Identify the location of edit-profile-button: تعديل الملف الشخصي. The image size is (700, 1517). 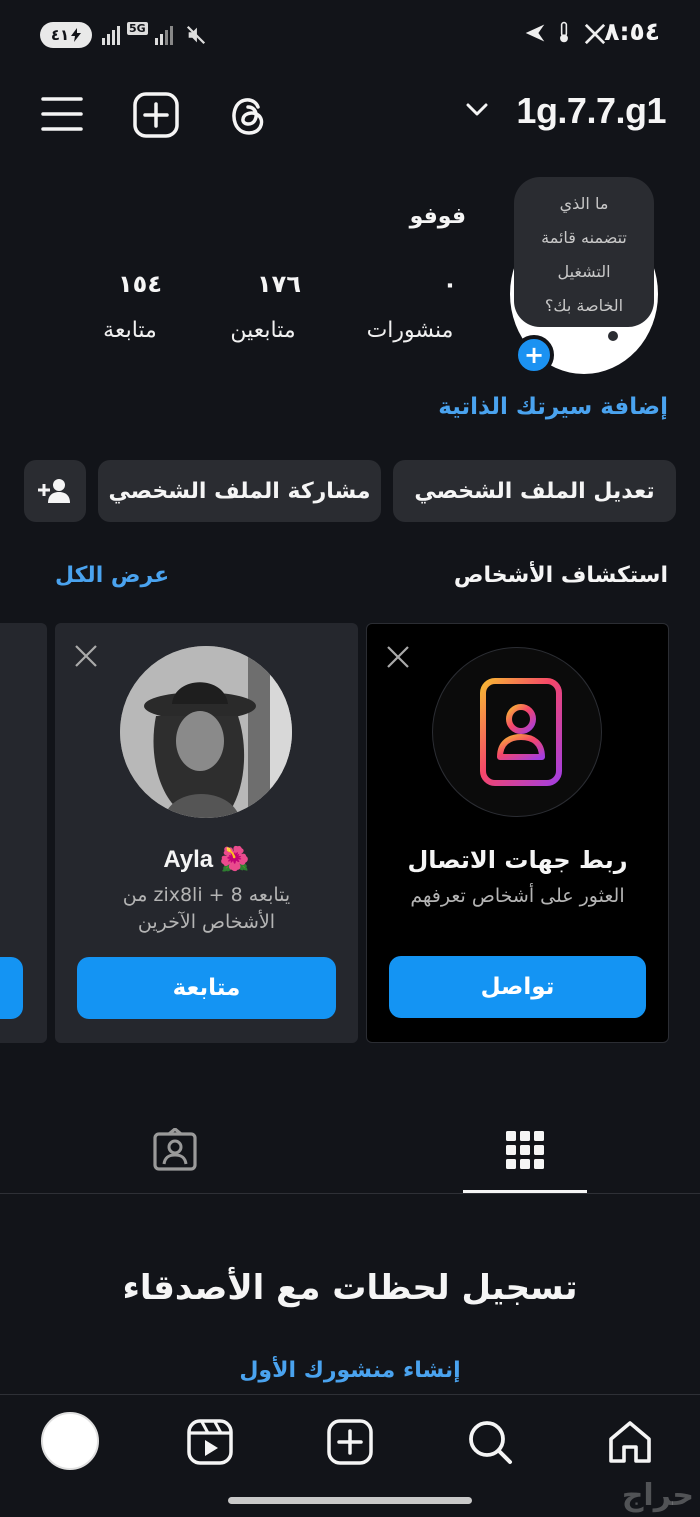
(534, 491).